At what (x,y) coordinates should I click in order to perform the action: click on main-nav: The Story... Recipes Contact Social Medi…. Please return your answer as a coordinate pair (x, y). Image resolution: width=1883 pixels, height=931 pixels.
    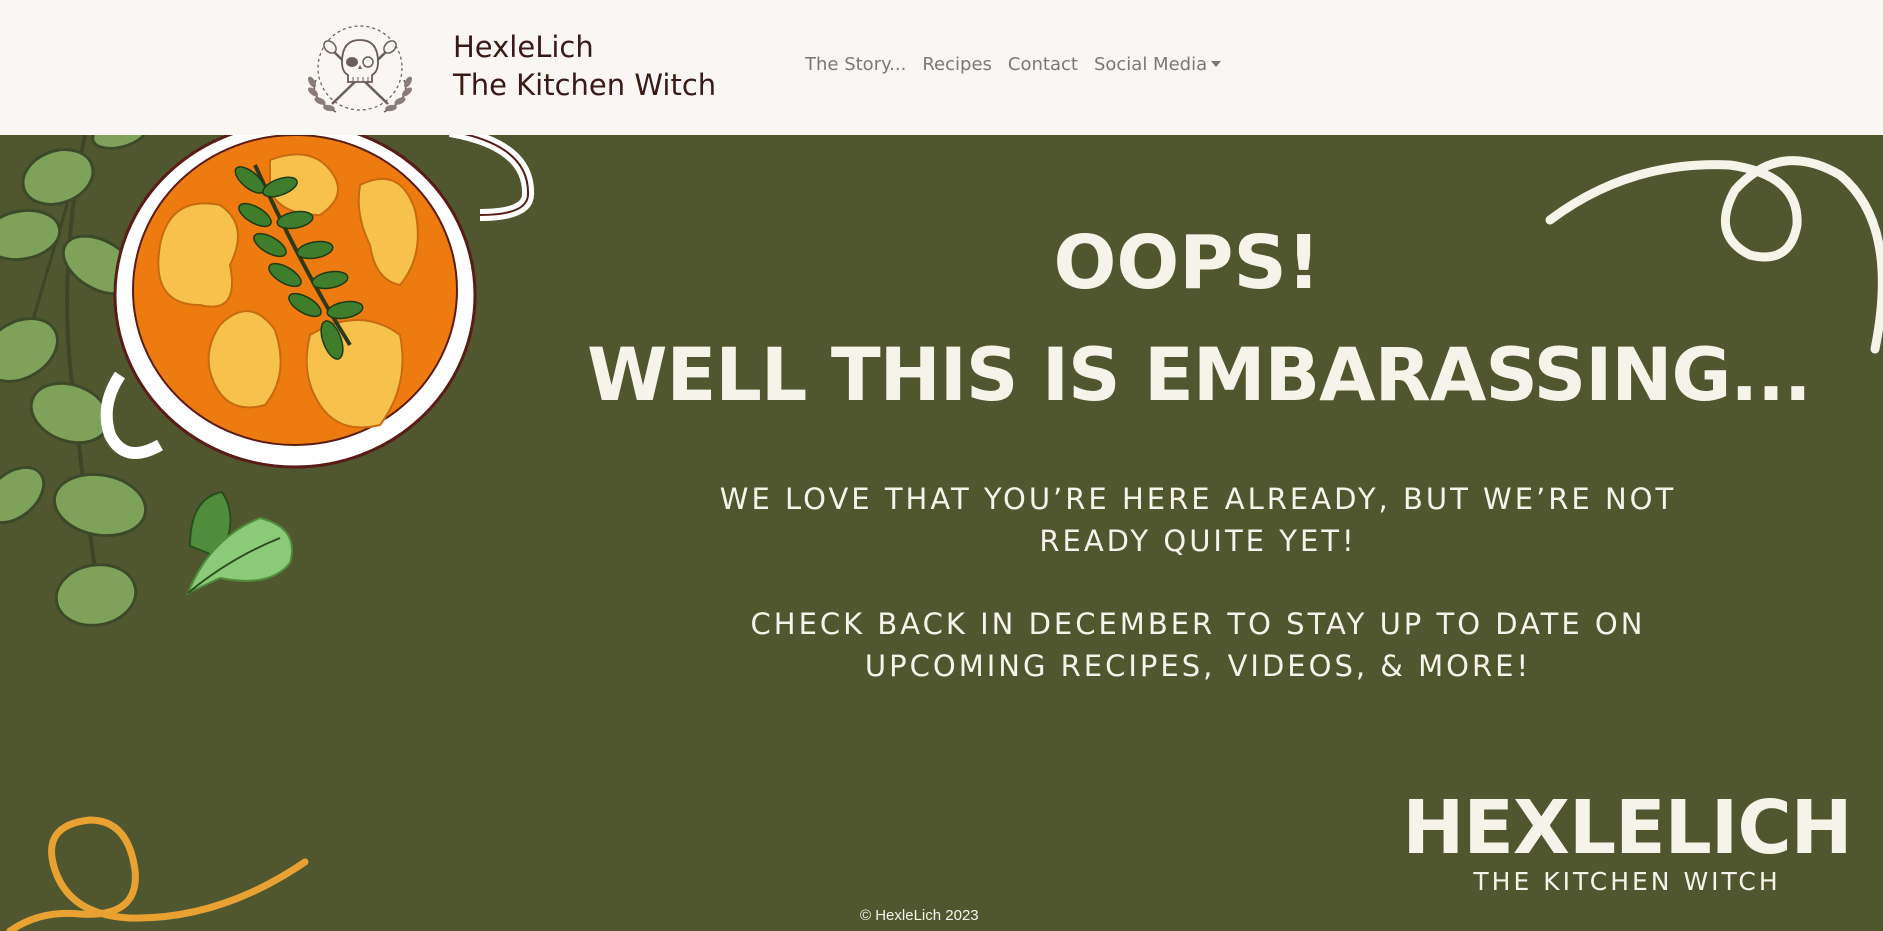
    Looking at the image, I should click on (1013, 64).